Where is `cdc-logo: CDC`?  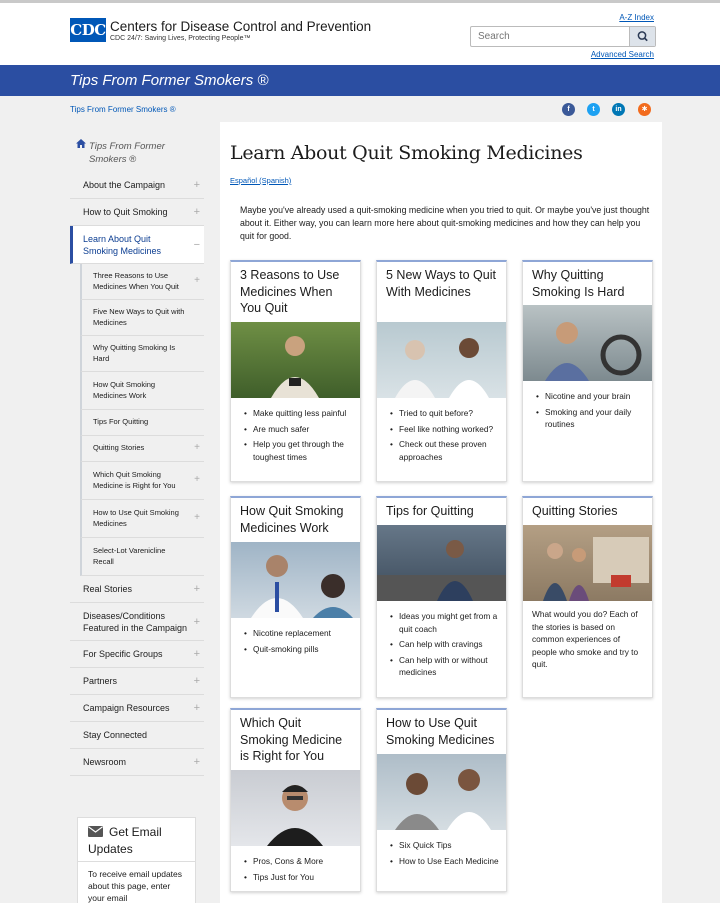
cdc-logo: CDC is located at coordinates (88, 30).